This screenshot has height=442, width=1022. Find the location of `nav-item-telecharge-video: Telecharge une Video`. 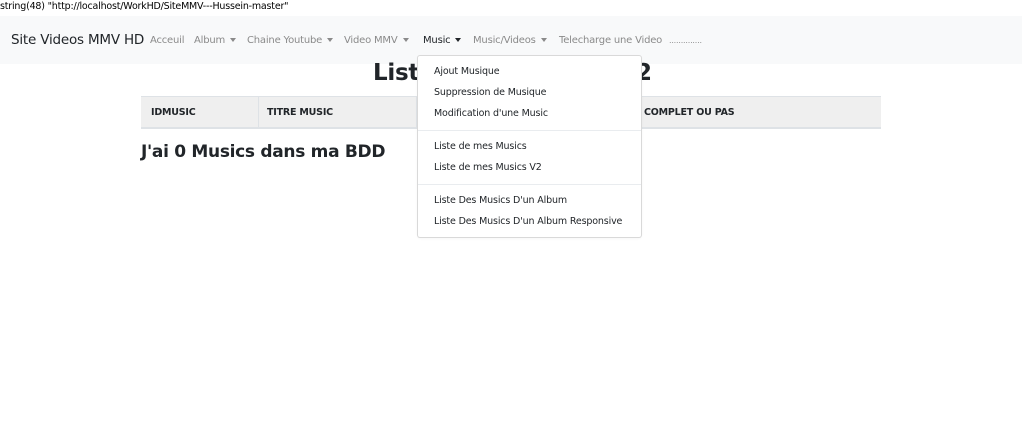

nav-item-telecharge-video: Telecharge une Video is located at coordinates (610, 40).